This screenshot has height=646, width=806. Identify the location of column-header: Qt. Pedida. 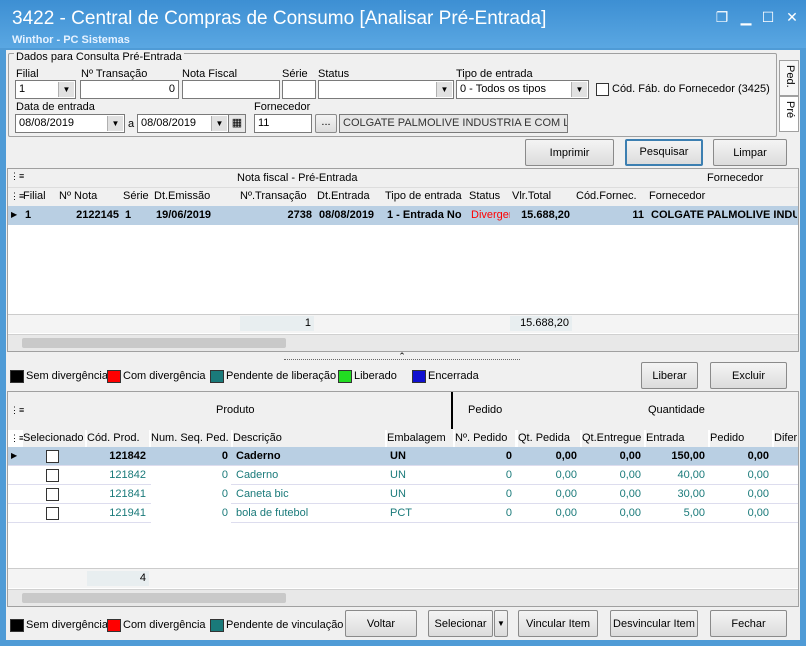
(549, 438).